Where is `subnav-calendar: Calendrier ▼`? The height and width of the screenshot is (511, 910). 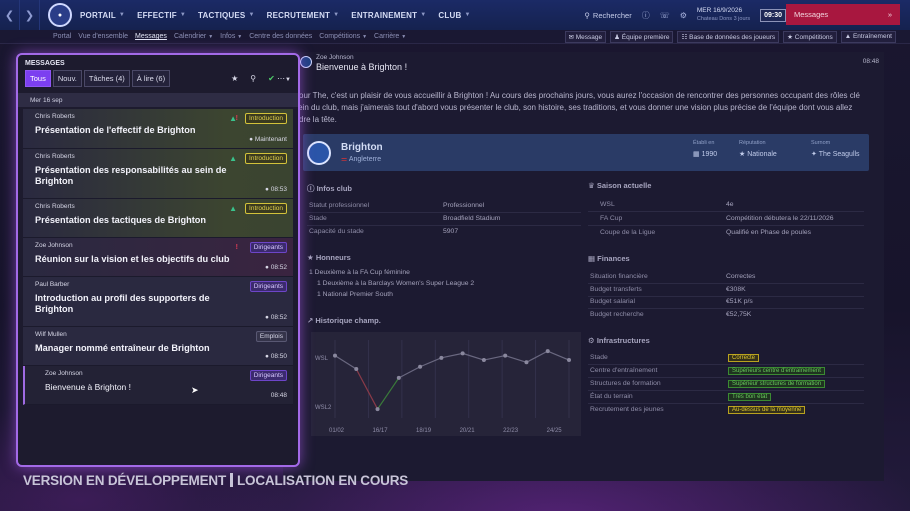
subnav-calendar: Calendrier ▼ is located at coordinates (193, 36).